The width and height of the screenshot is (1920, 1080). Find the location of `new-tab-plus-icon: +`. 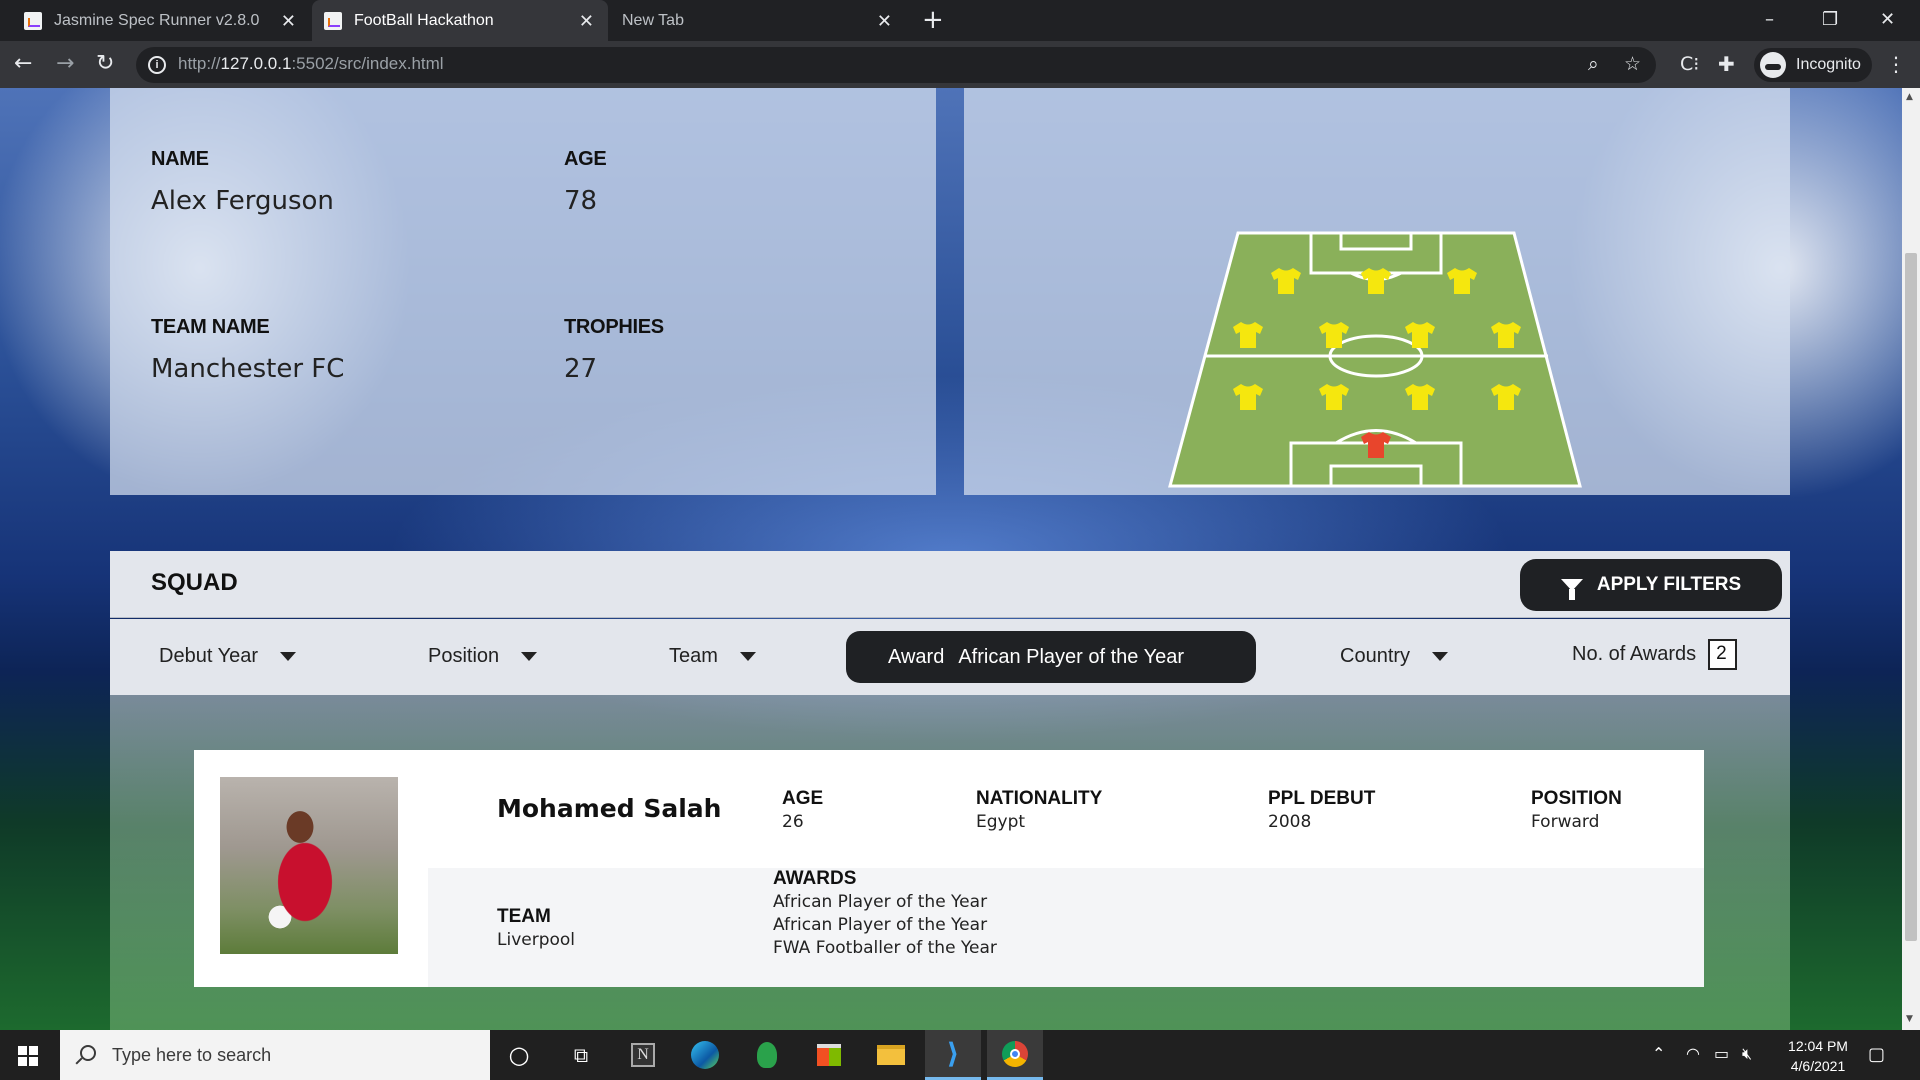

new-tab-plus-icon: + is located at coordinates (933, 20).